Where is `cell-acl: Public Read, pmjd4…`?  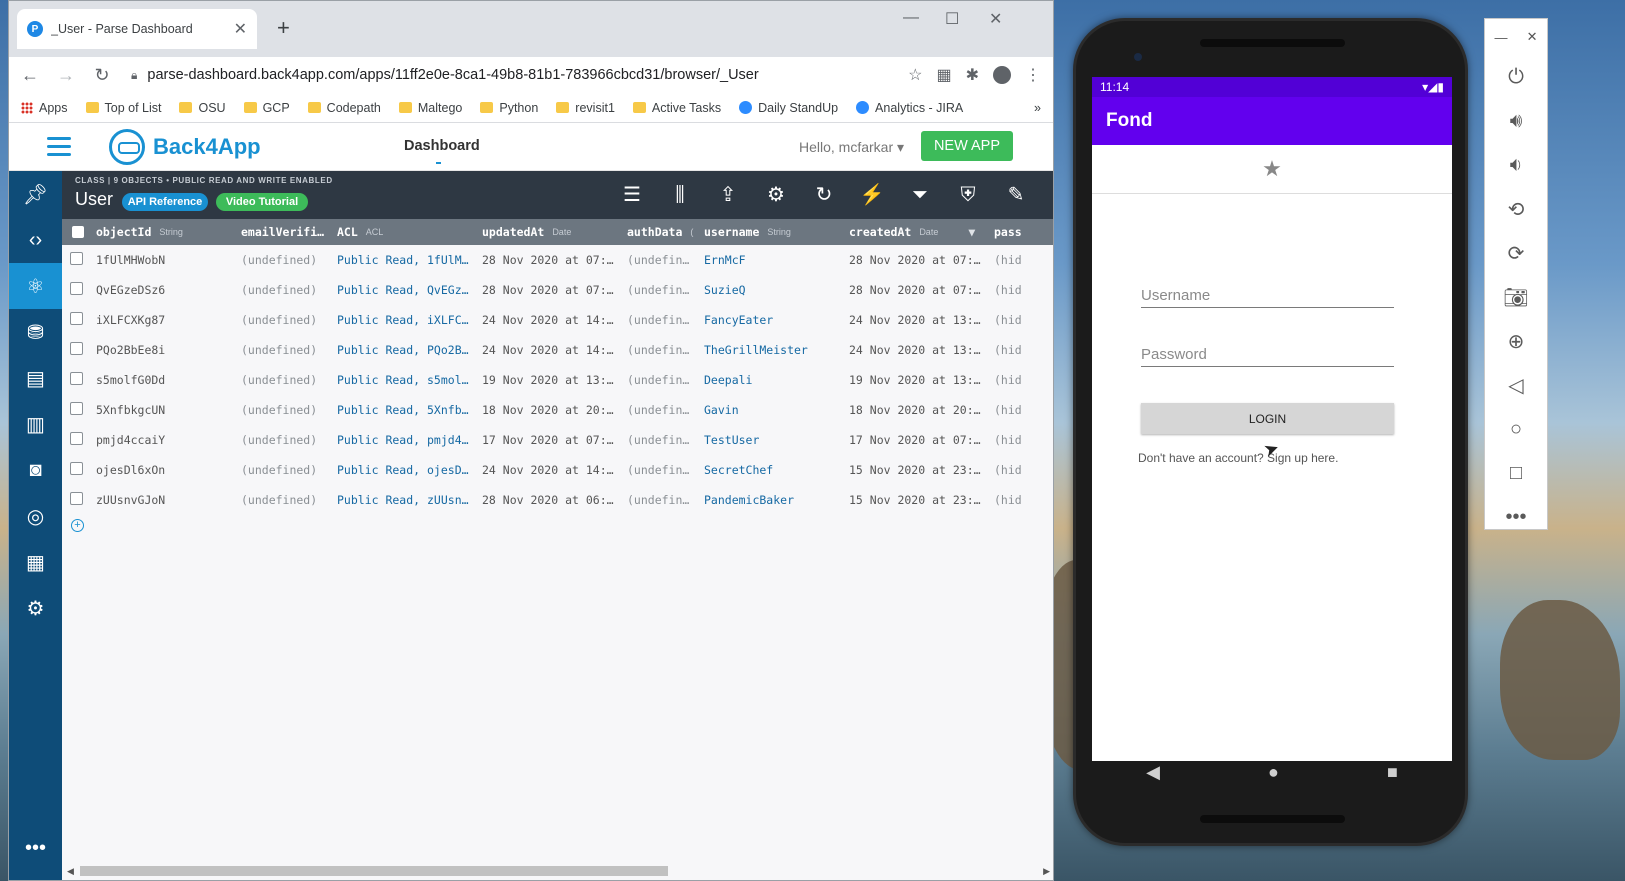 cell-acl: Public Read, pmjd4… is located at coordinates (407, 440).